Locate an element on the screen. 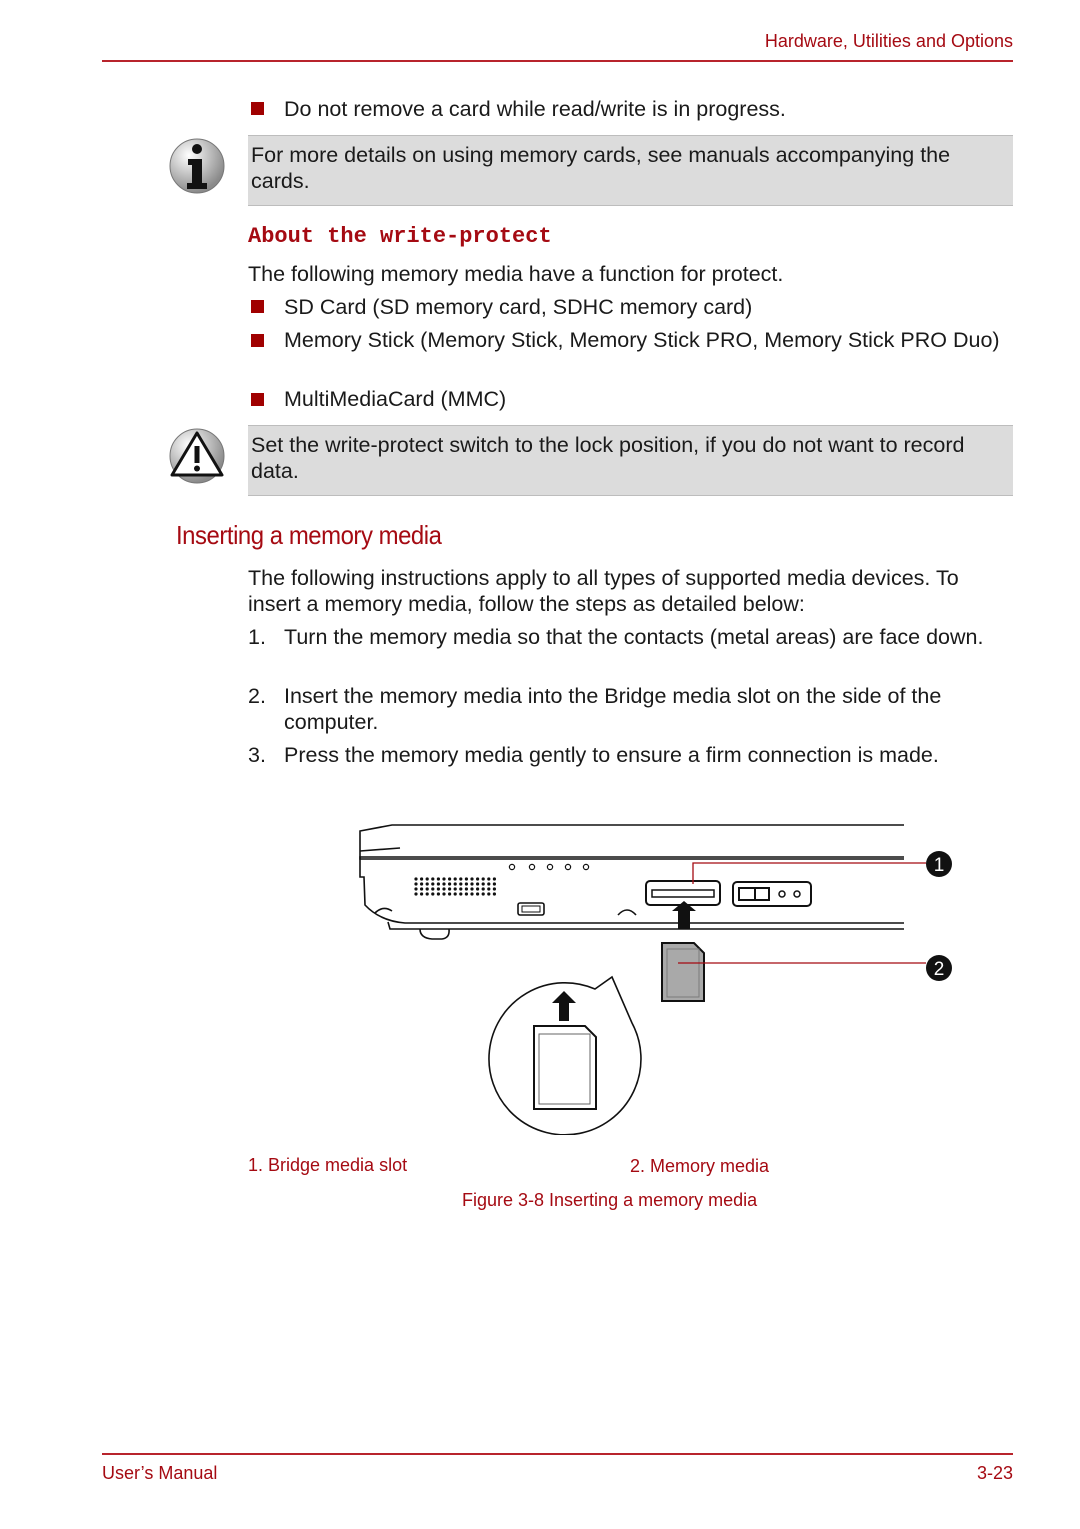 The image size is (1080, 1529). header-rule is located at coordinates (557, 61).